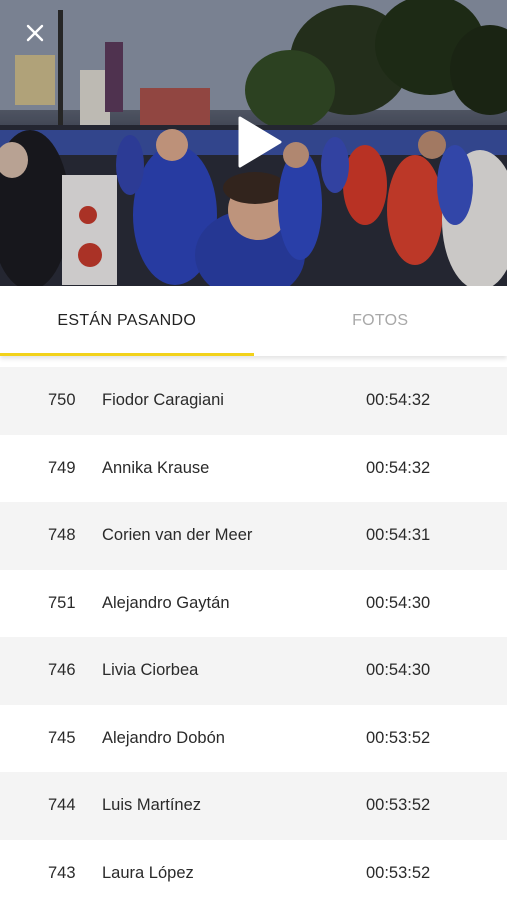  I want to click on runner-name: Annika Krause, so click(234, 468).